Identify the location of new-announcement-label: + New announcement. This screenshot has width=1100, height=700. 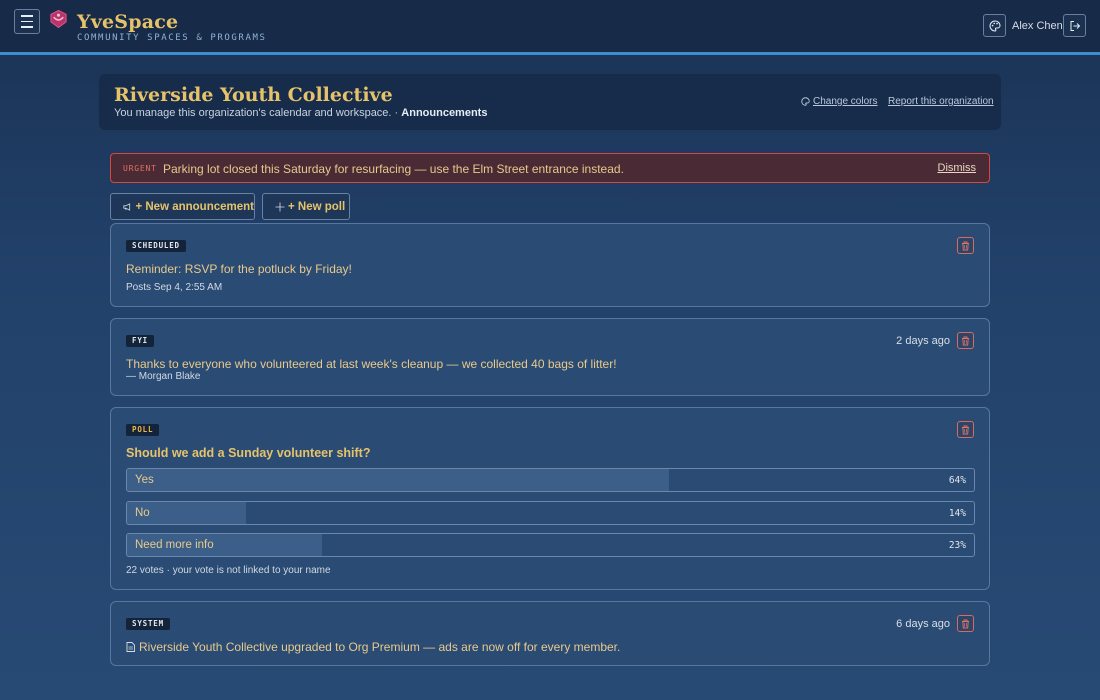
(194, 206).